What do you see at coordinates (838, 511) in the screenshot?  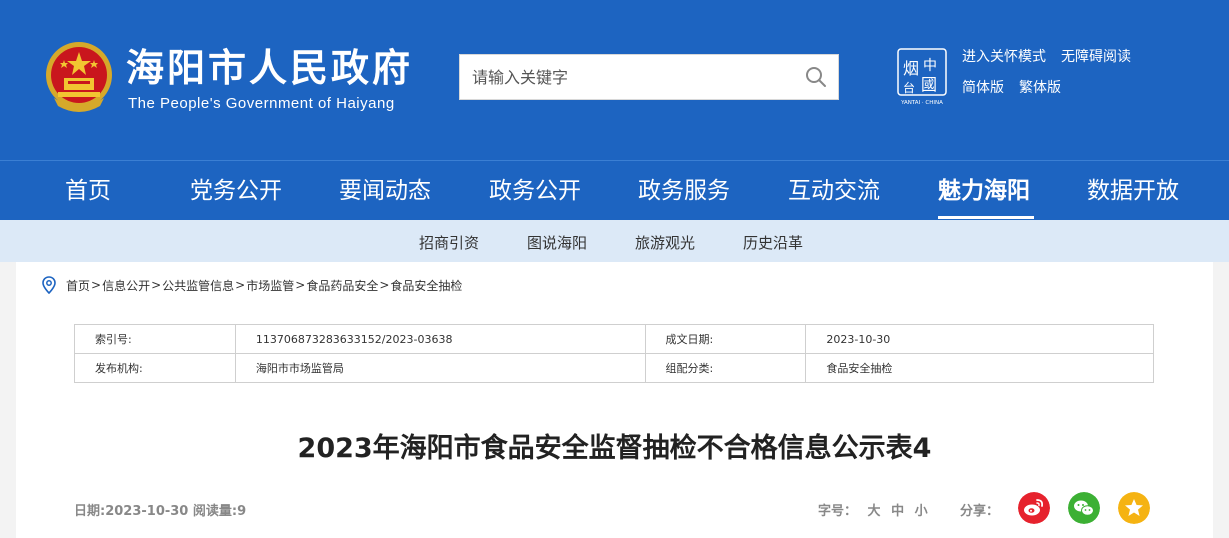 I see `font-size-label: 字号：` at bounding box center [838, 511].